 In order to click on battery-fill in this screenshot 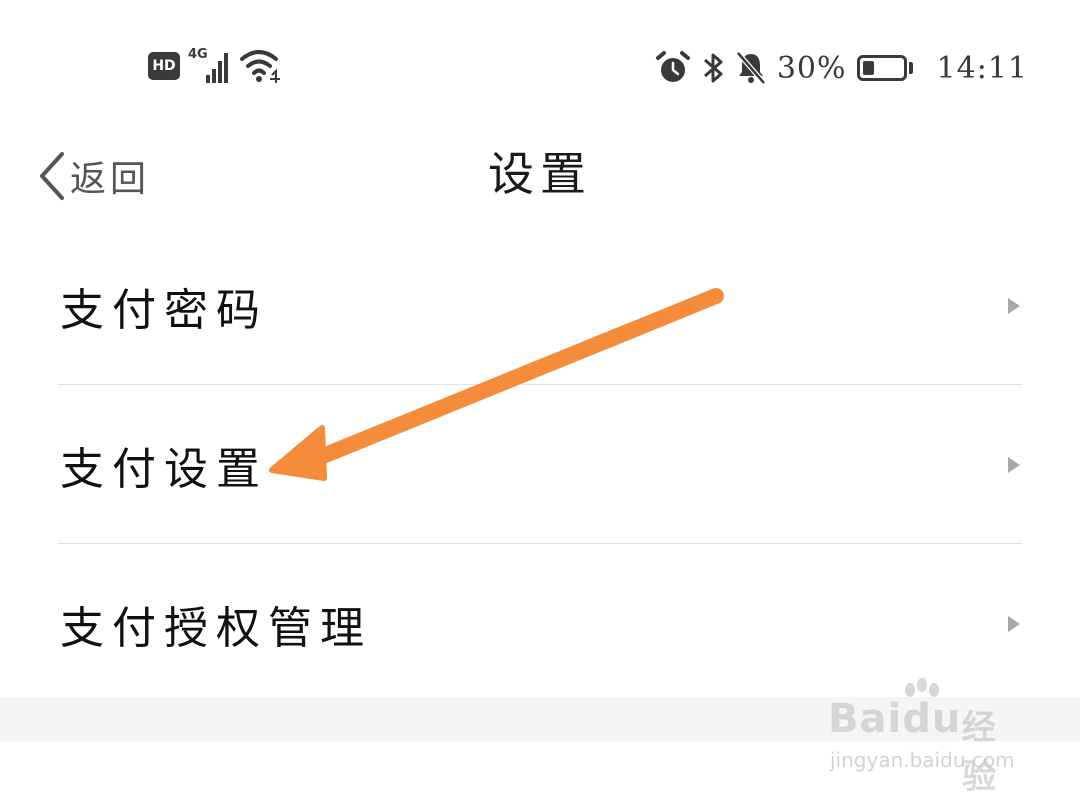, I will do `click(868, 68)`.